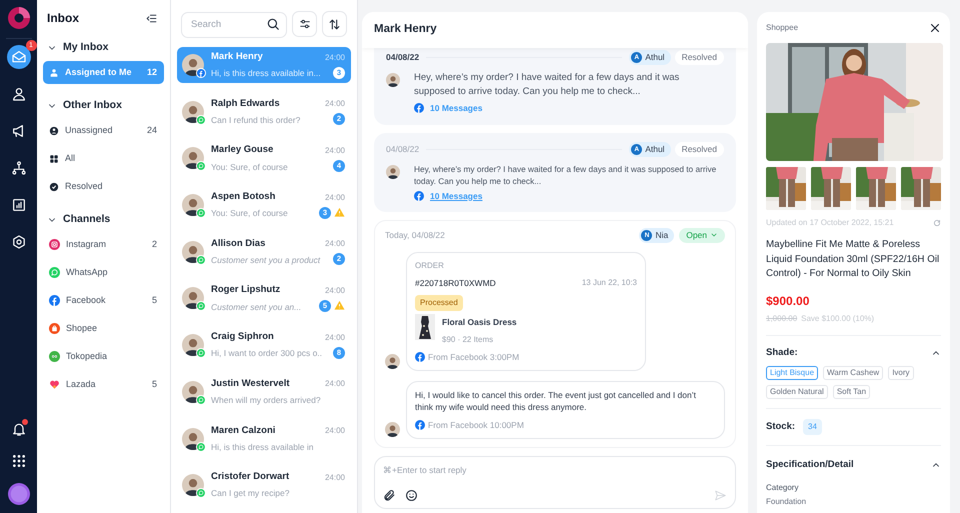 The image size is (960, 513). Describe the element at coordinates (555, 470) in the screenshot. I see `reply-input: ⌘+Enter to start reply` at that location.